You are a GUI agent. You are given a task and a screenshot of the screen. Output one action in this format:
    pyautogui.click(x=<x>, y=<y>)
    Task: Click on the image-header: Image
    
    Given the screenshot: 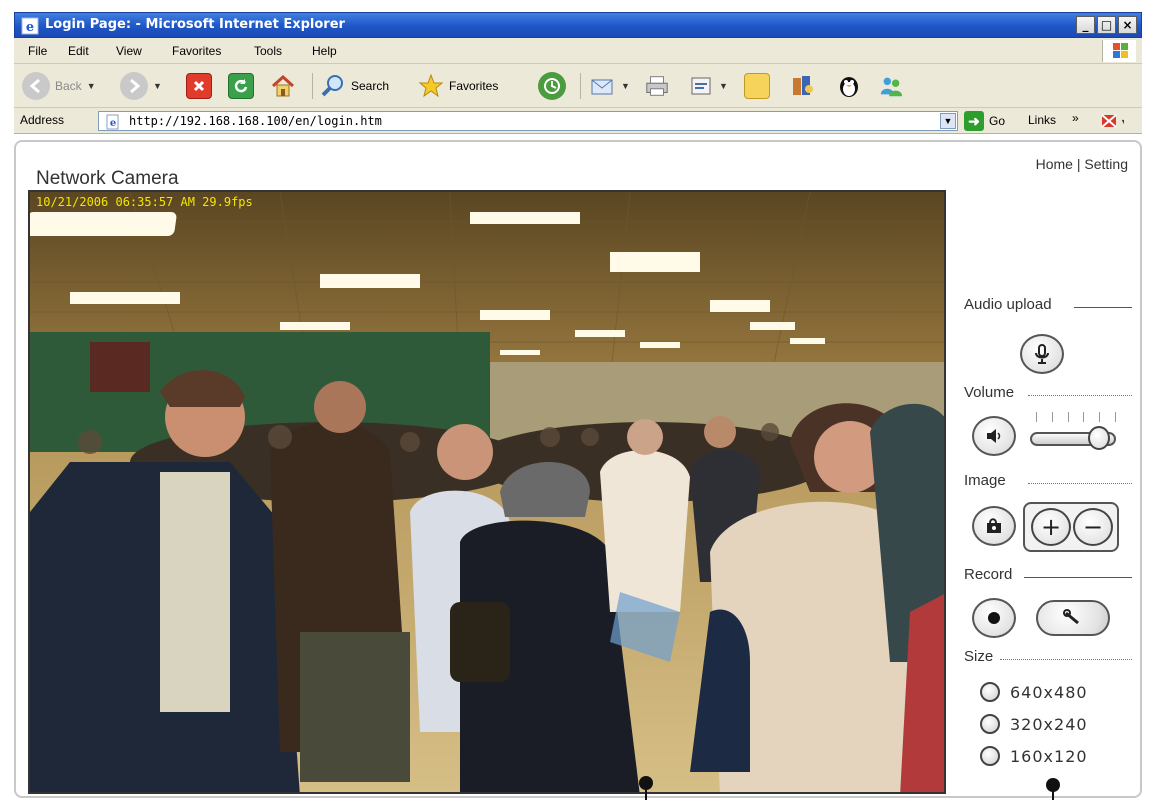 What is the action you would take?
    pyautogui.click(x=1048, y=483)
    